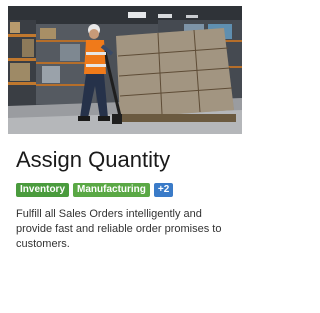 Image resolution: width=320 pixels, height=313 pixels. I want to click on card-title: Assign Quantity, so click(93, 160).